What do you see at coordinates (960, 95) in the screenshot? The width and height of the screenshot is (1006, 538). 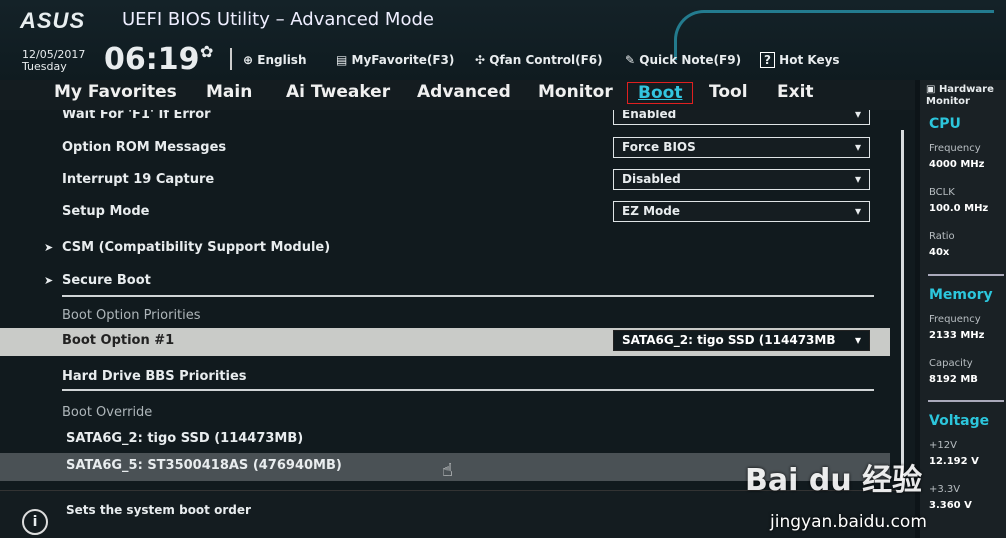 I see `label: Hardware Monitor` at bounding box center [960, 95].